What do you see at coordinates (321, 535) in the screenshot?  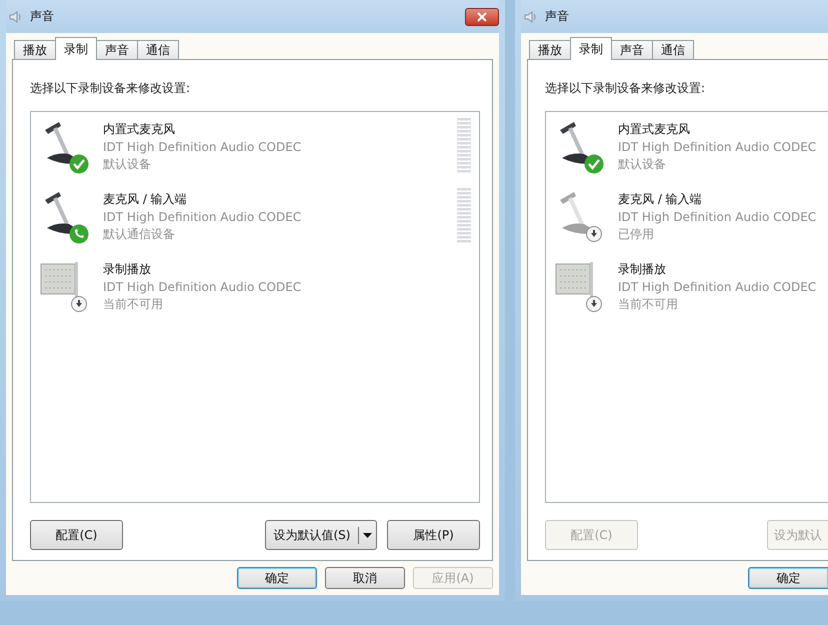 I see `split-button: 设为默认值(S)` at bounding box center [321, 535].